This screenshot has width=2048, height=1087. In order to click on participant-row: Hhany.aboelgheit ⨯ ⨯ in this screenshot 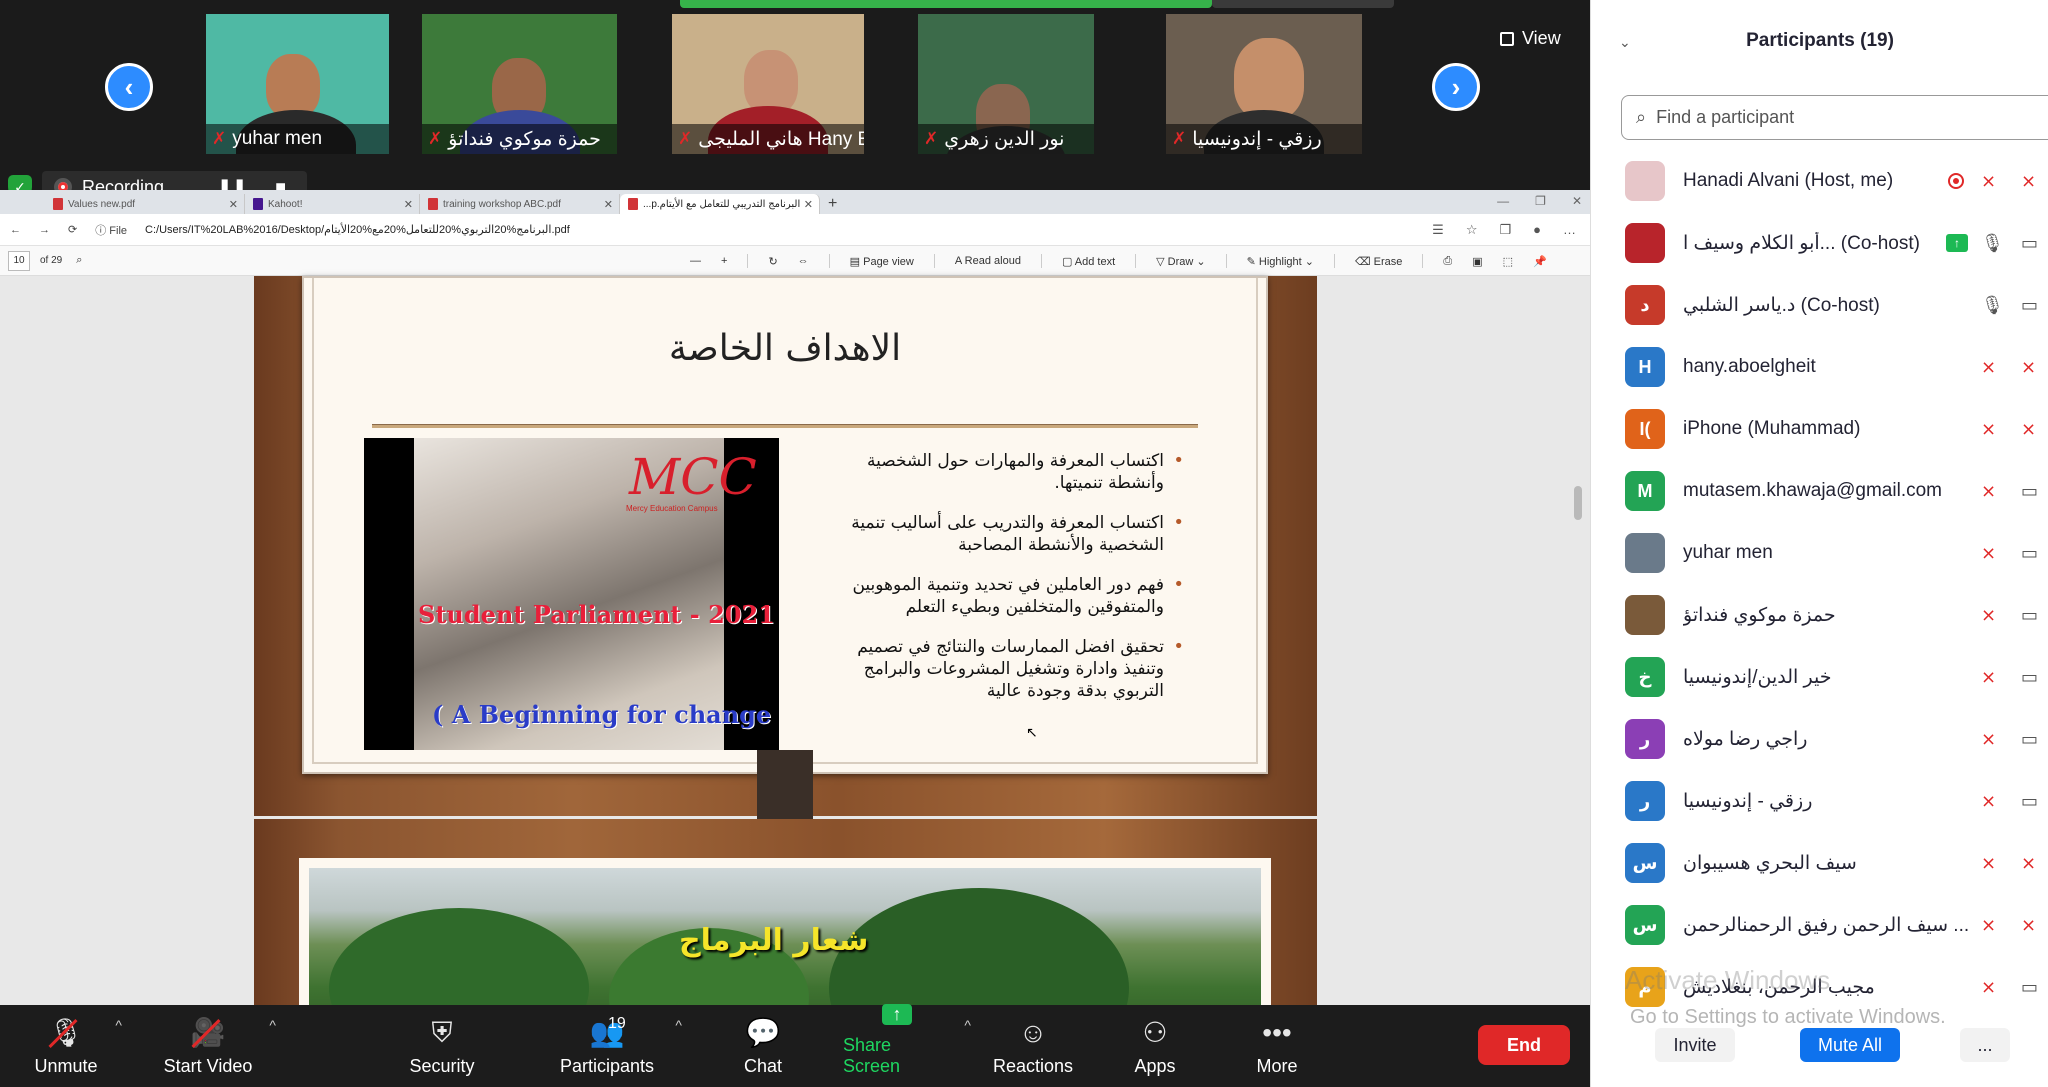, I will do `click(1819, 367)`.